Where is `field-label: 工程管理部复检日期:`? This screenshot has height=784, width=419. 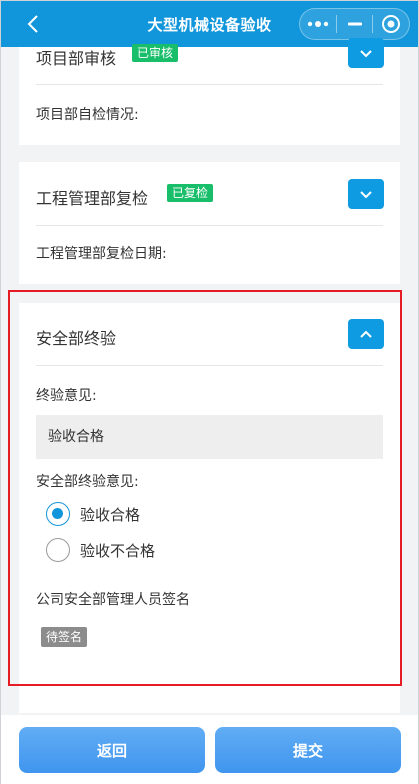
field-label: 工程管理部复检日期: is located at coordinates (101, 254).